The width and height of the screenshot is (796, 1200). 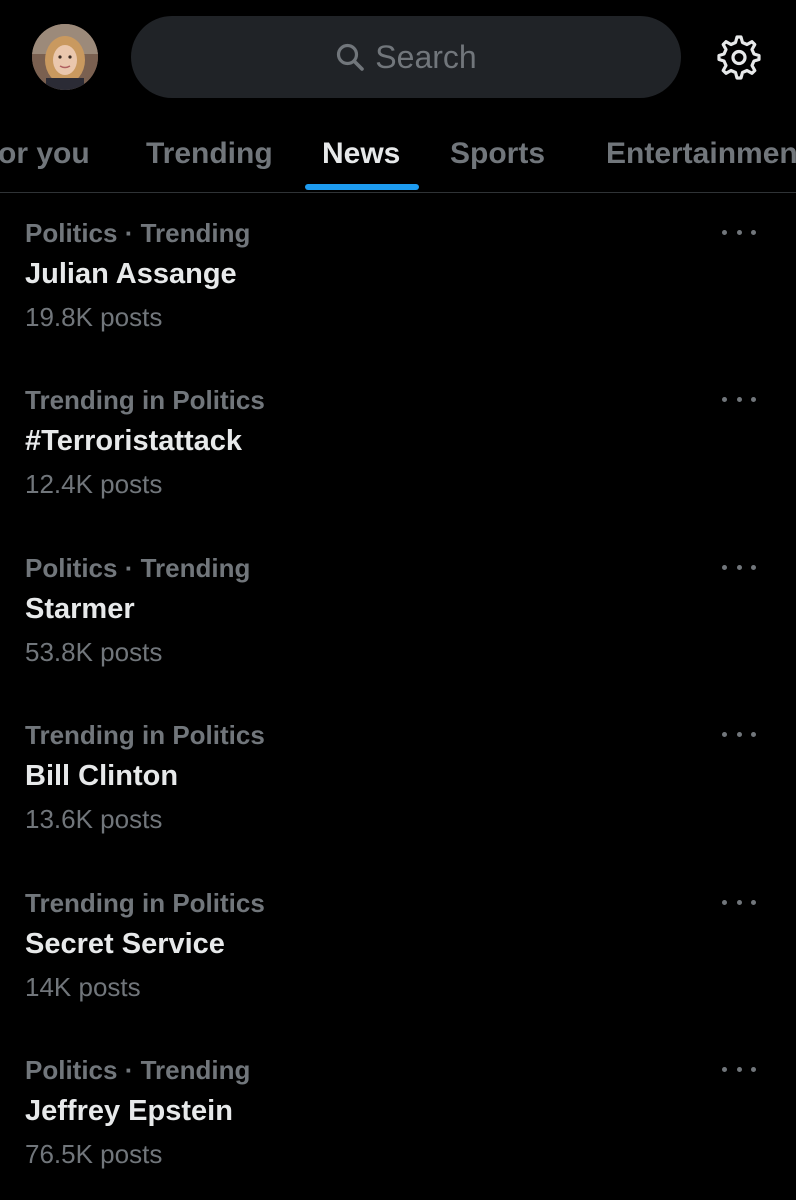 I want to click on header: Search, so click(x=398, y=58).